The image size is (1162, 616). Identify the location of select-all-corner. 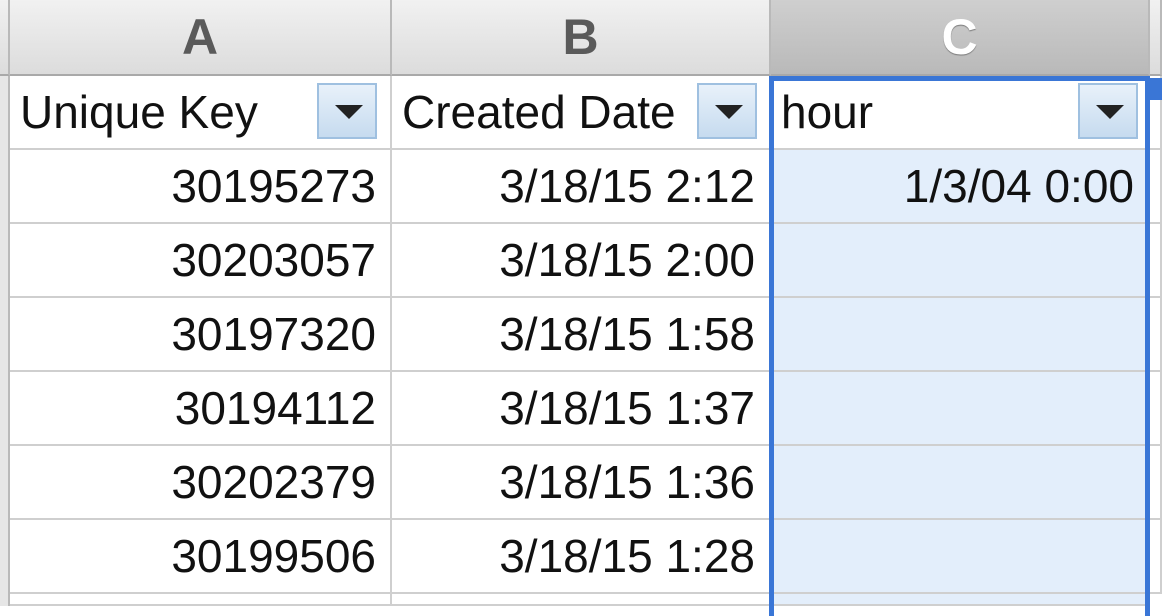
(5, 38).